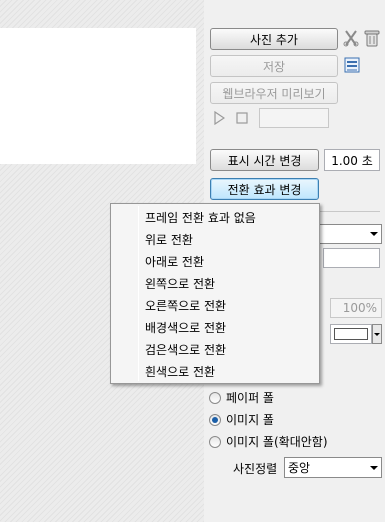  What do you see at coordinates (242, 118) in the screenshot?
I see `stop-icon` at bounding box center [242, 118].